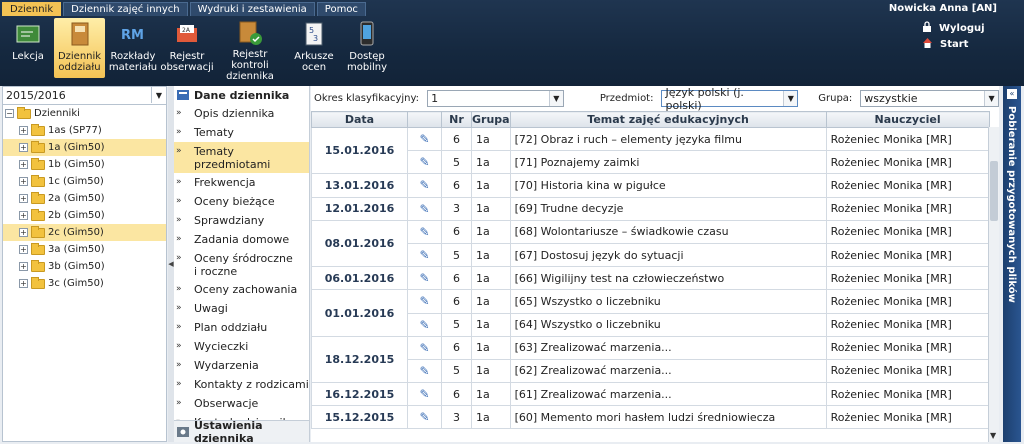  I want to click on col-group: Grupa, so click(491, 119).